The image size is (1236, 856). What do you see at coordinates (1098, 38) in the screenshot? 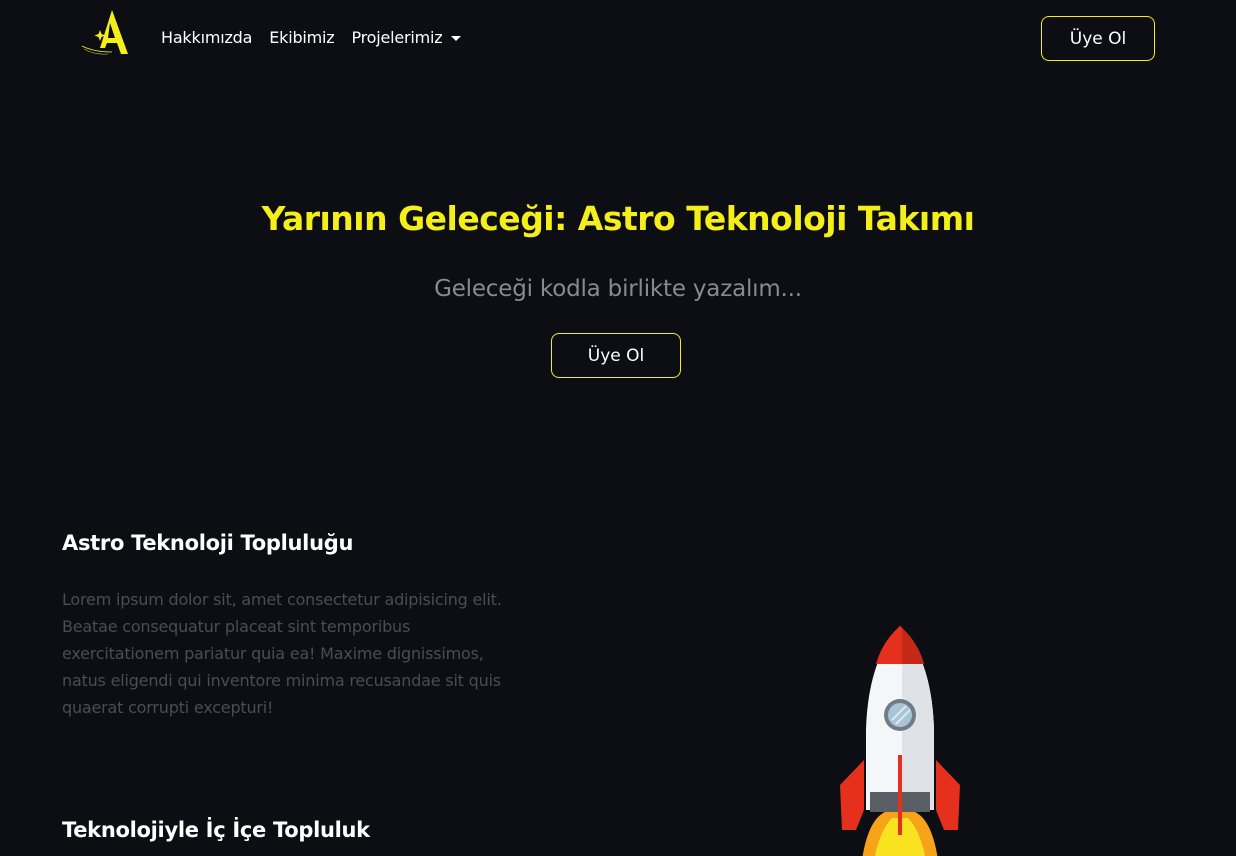
I see `nav-signup-button: Üye Ol` at bounding box center [1098, 38].